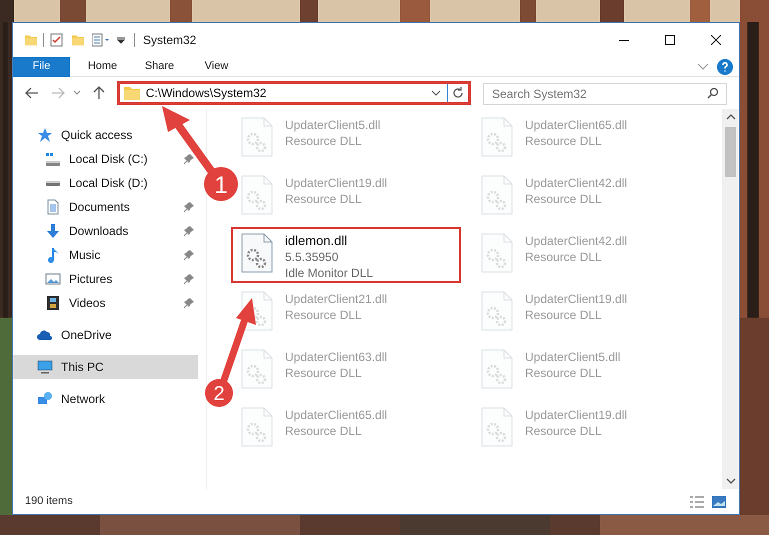  I want to click on sidebar-item: Downloads, so click(105, 231).